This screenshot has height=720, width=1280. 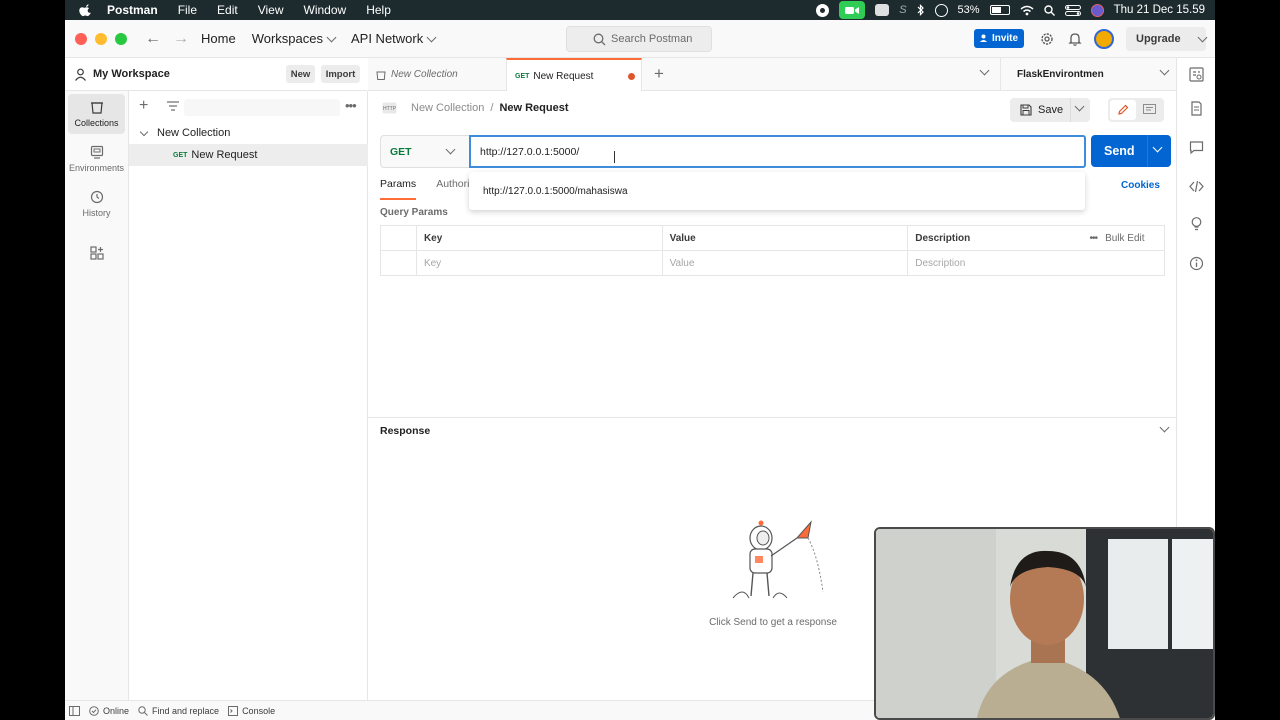 I want to click on menu-view: View, so click(x=271, y=10).